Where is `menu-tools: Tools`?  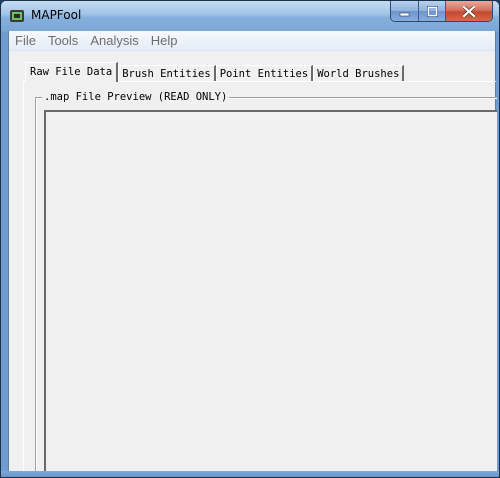
menu-tools: Tools is located at coordinates (63, 40).